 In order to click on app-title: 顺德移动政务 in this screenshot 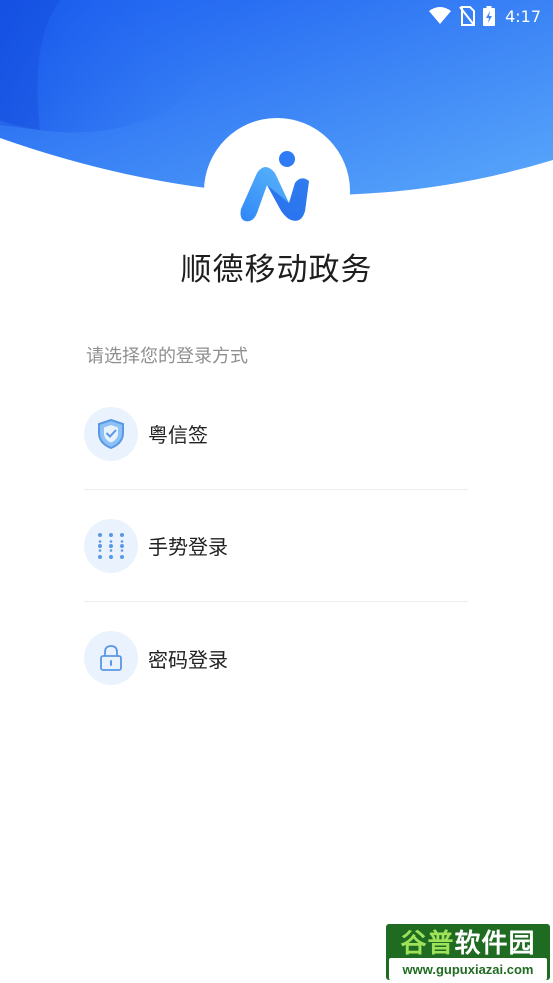, I will do `click(276, 270)`.